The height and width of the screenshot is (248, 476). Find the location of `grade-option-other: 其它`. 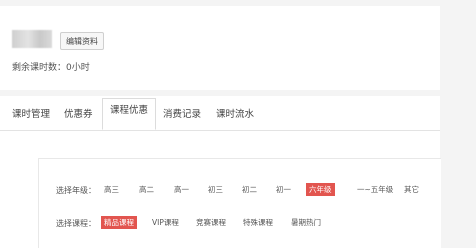

grade-option-other: 其它 is located at coordinates (411, 189).